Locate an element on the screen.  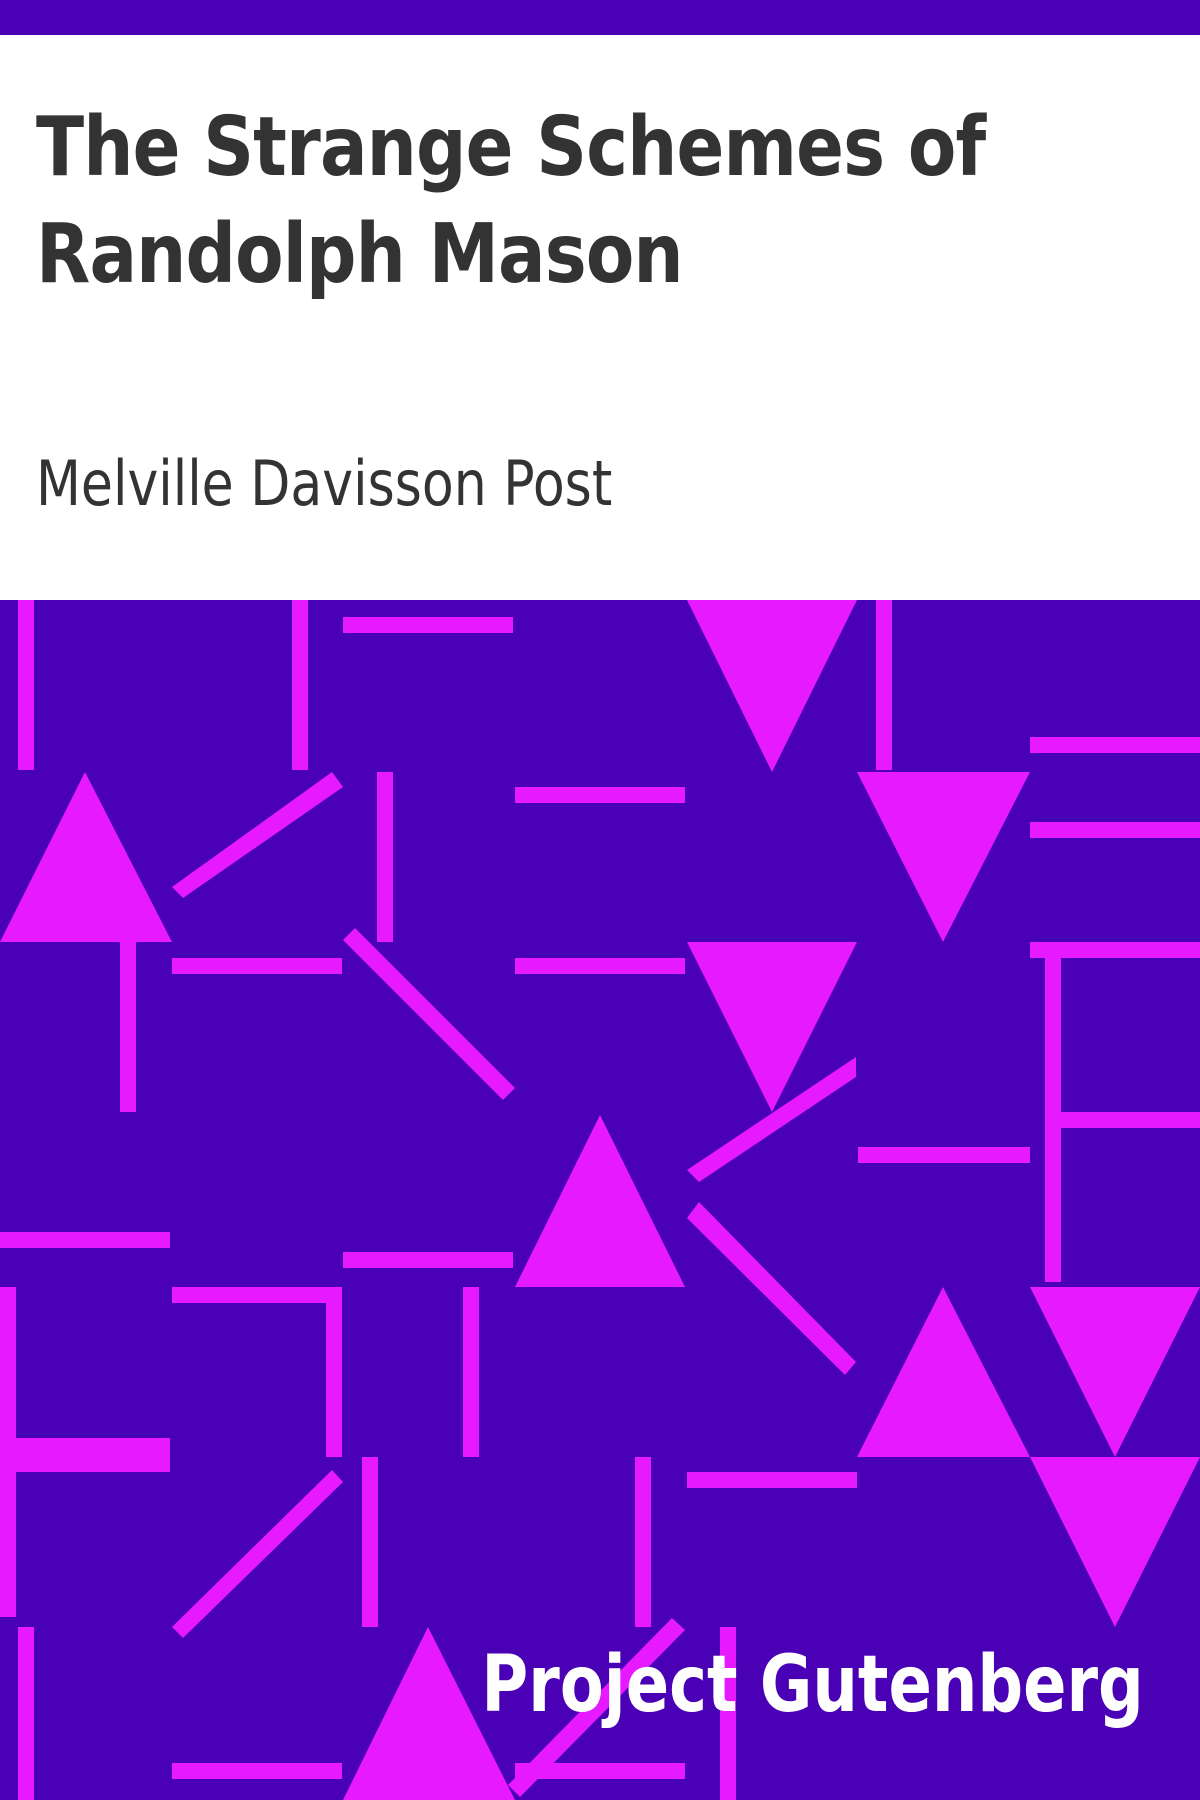
top-color-bar is located at coordinates (600, 17).